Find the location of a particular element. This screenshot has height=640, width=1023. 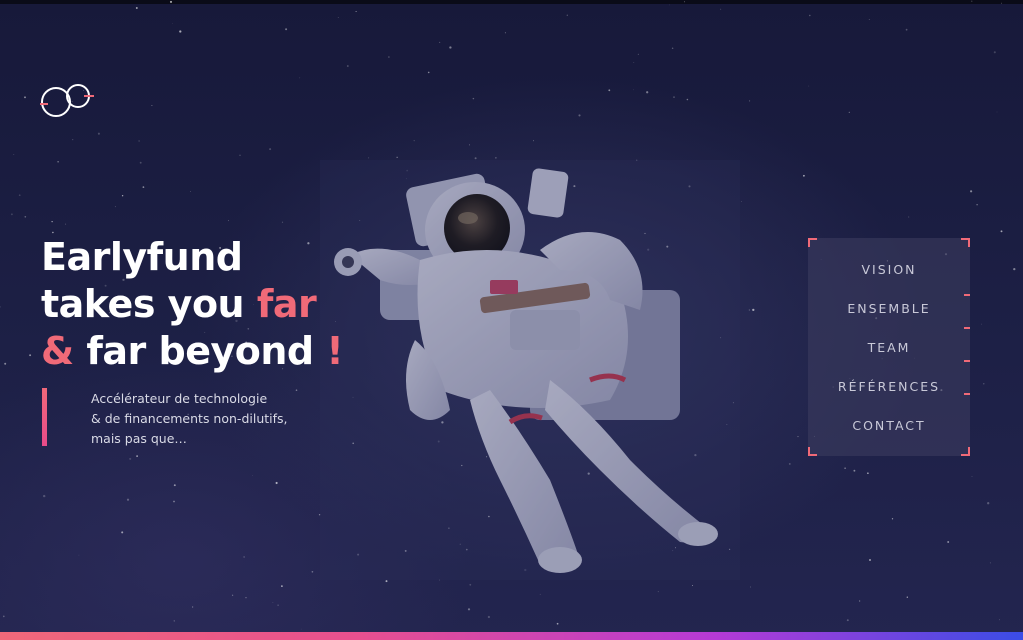

headline-line-1: Earlyfund is located at coordinates (142, 257).